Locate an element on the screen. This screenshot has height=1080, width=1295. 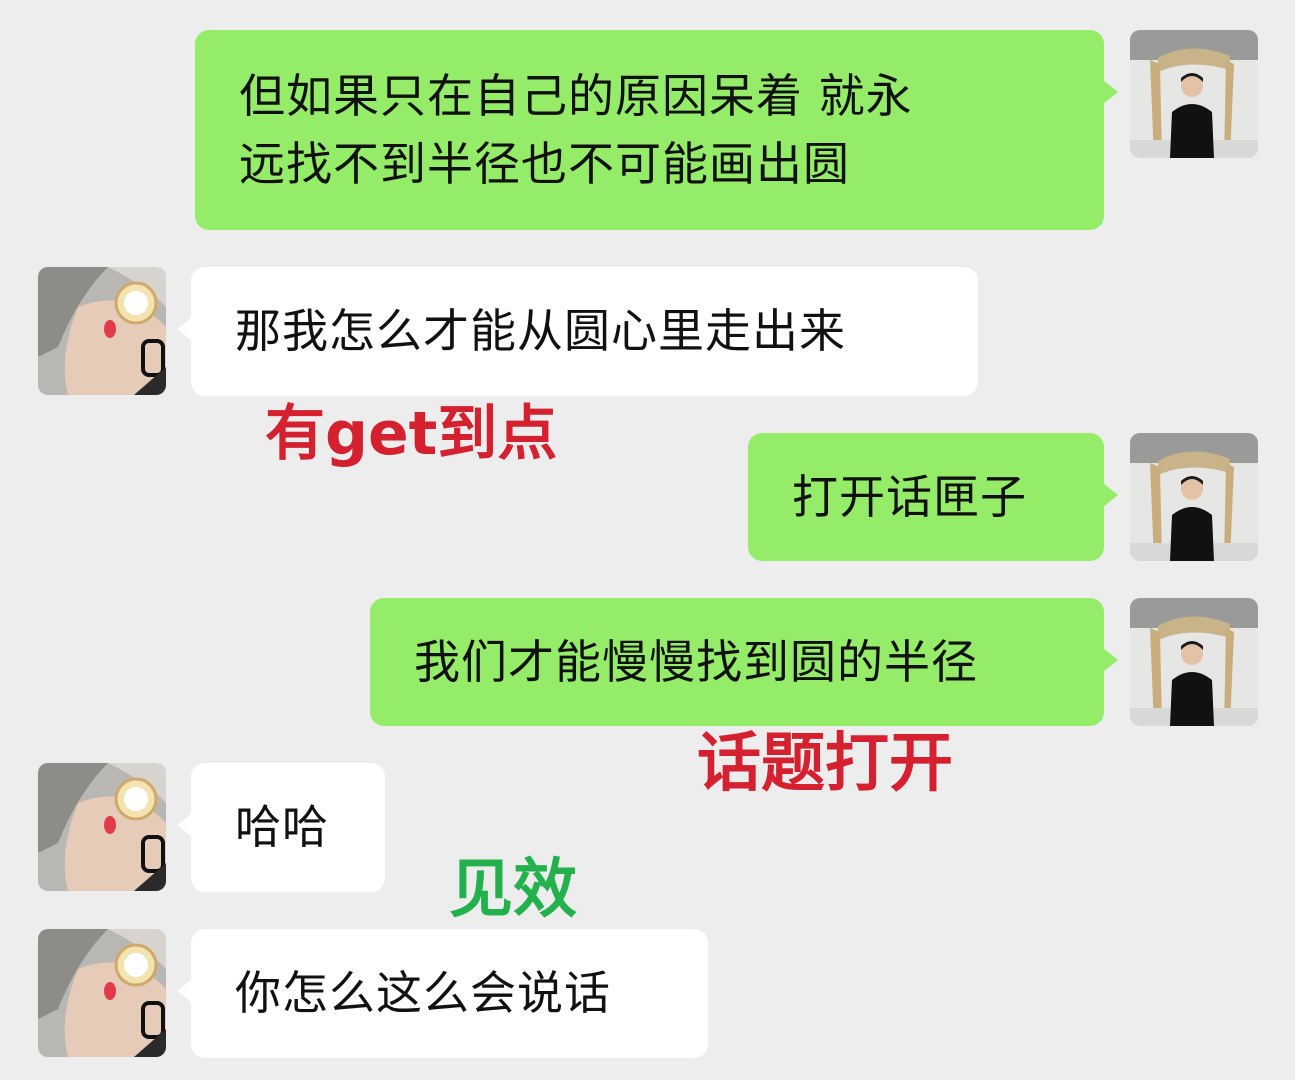
annotation-note: 话题打开 is located at coordinates (825, 764).